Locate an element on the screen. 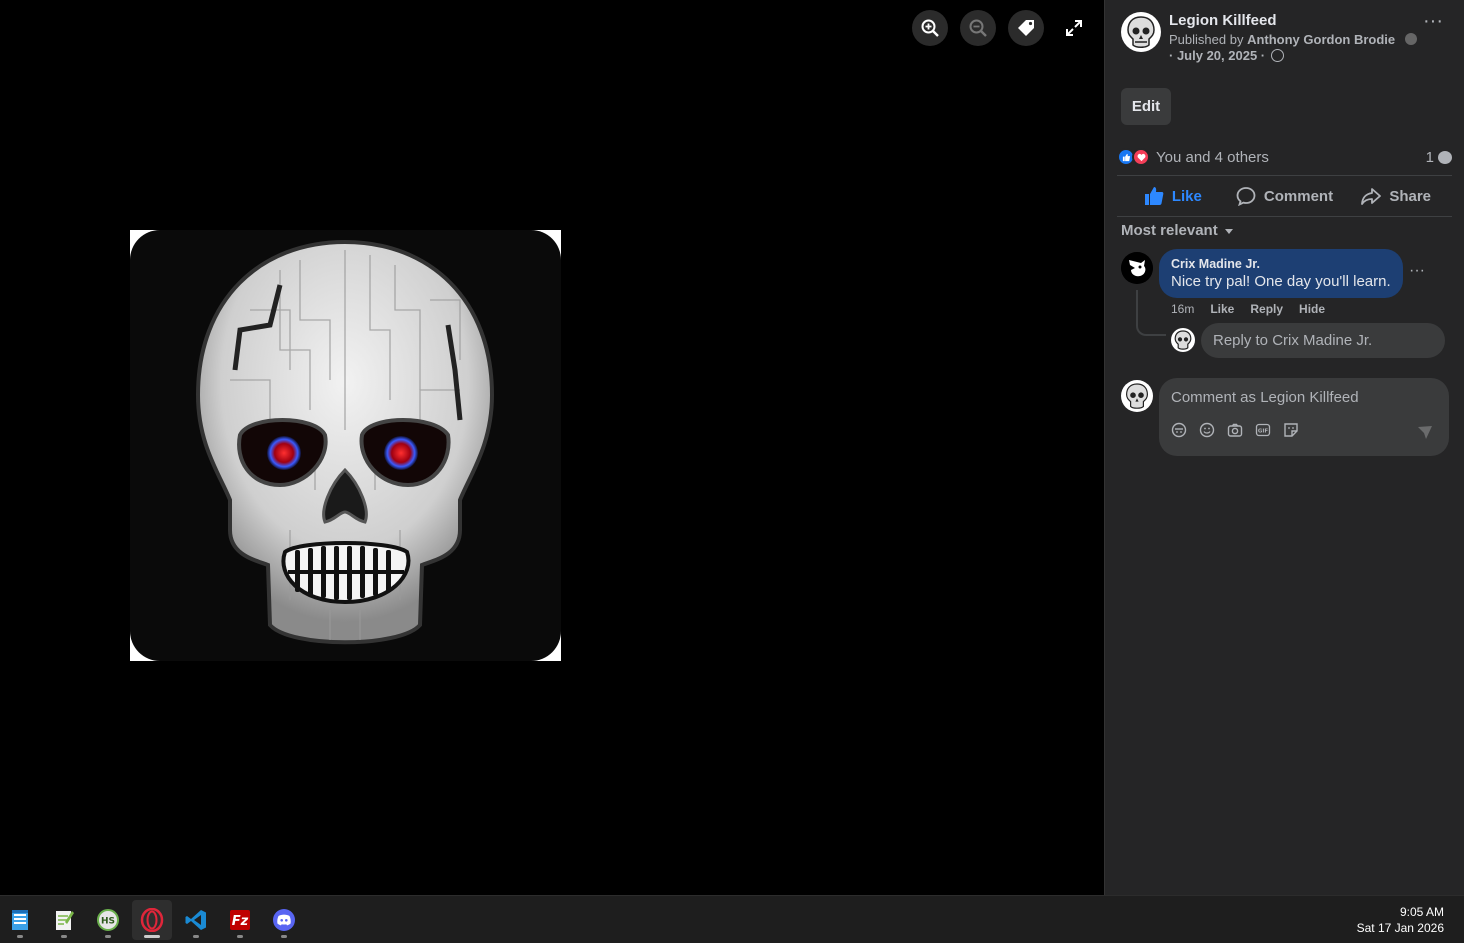 The width and height of the screenshot is (1464, 943). taskbar-notepad-plus is located at coordinates (64, 920).